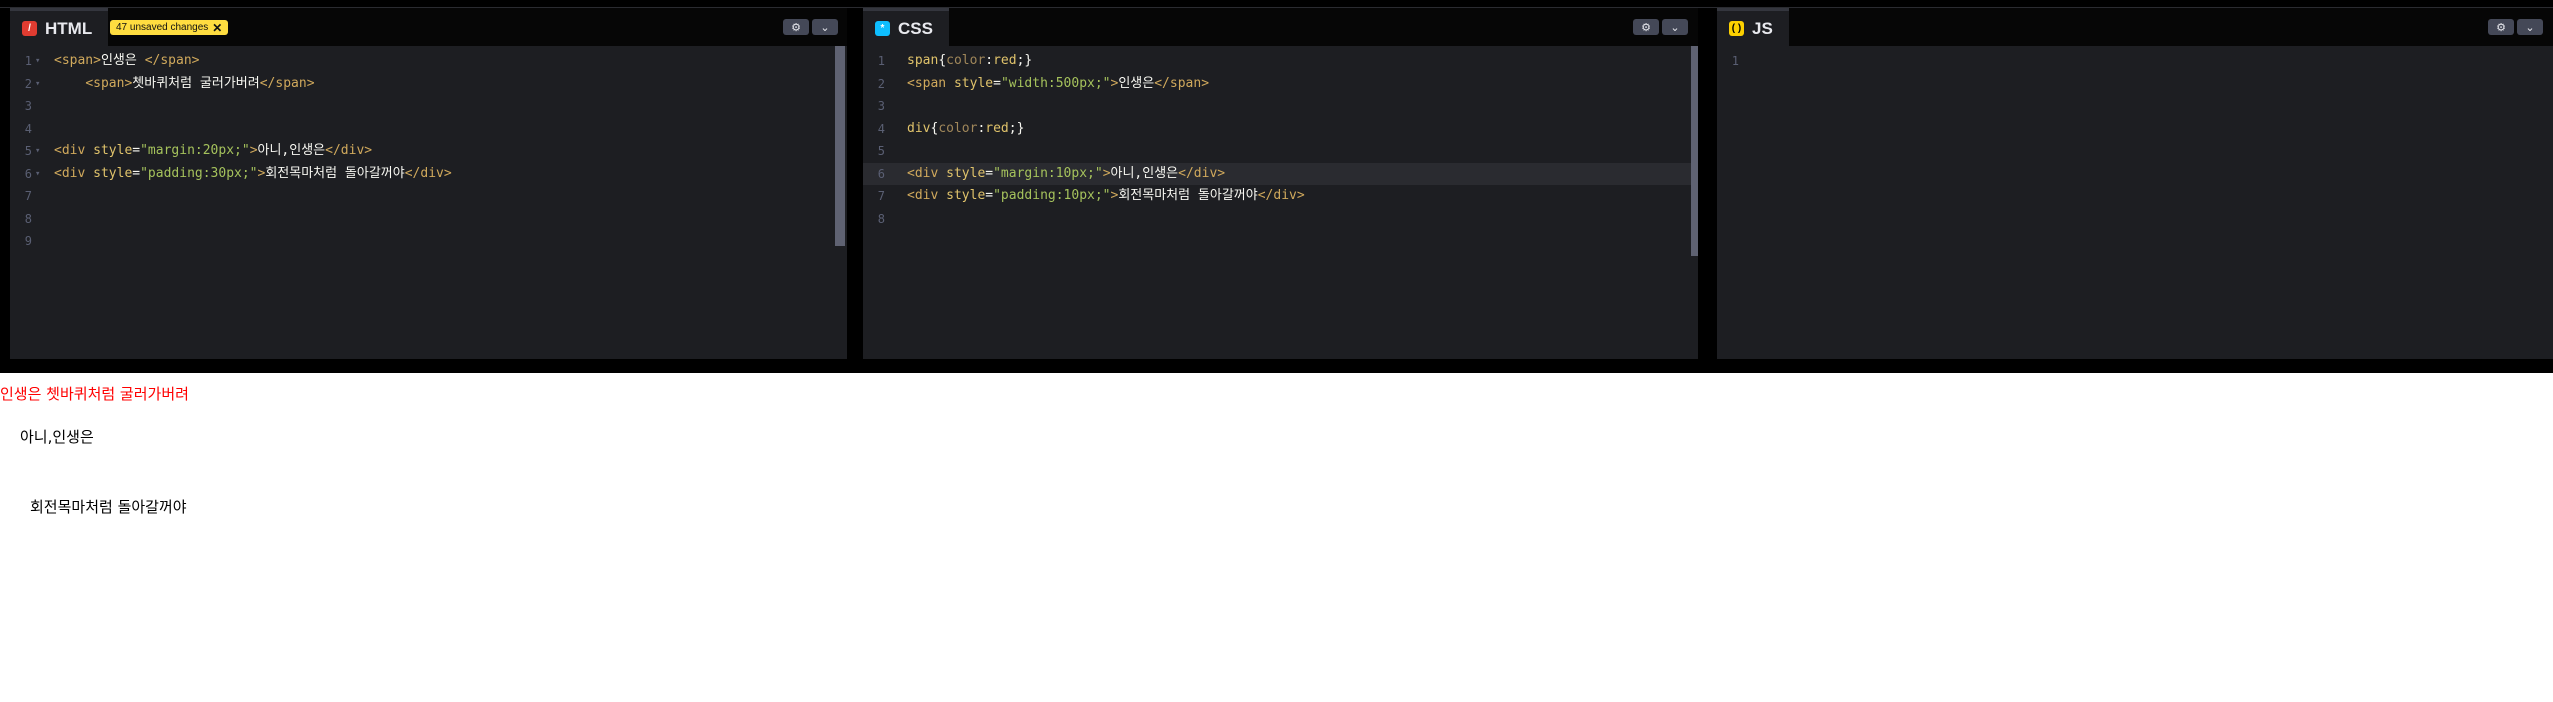 This screenshot has width=2553, height=702. Describe the element at coordinates (162, 27) in the screenshot. I see `unsaved-changes-label: 47 unsaved changes` at that location.